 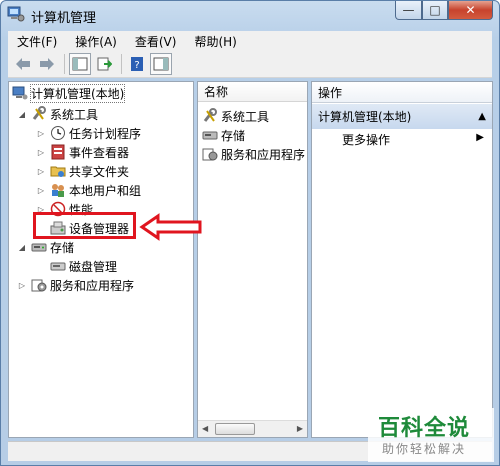 I want to click on more-actions-label: 更多操作, so click(x=366, y=140).